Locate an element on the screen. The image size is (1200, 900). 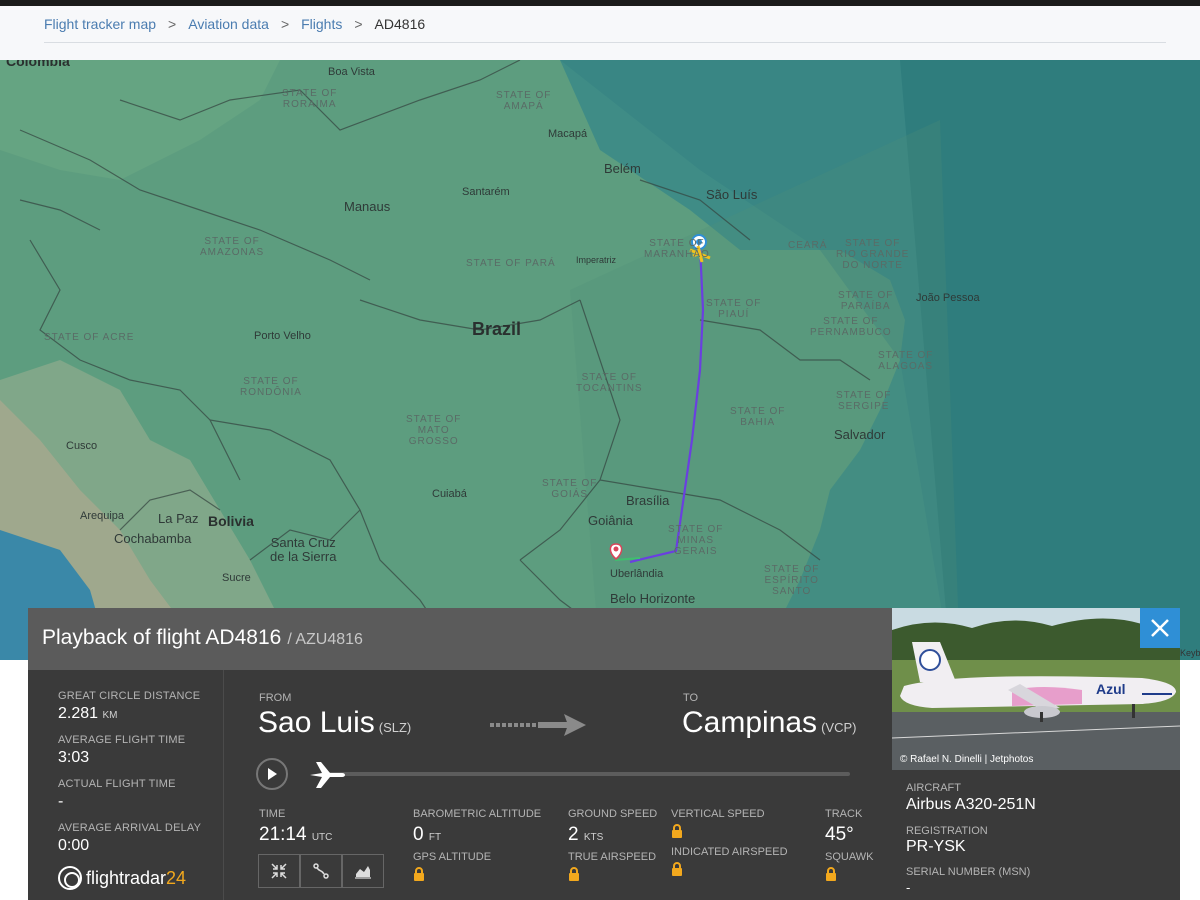
close-button is located at coordinates (1160, 628).